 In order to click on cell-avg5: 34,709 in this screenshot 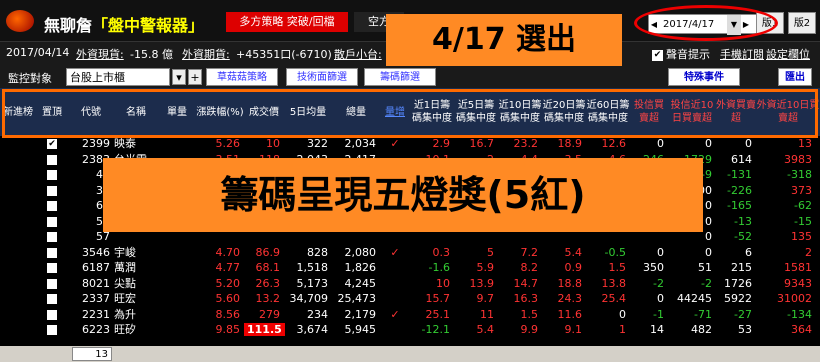, I will do `click(309, 298)`.